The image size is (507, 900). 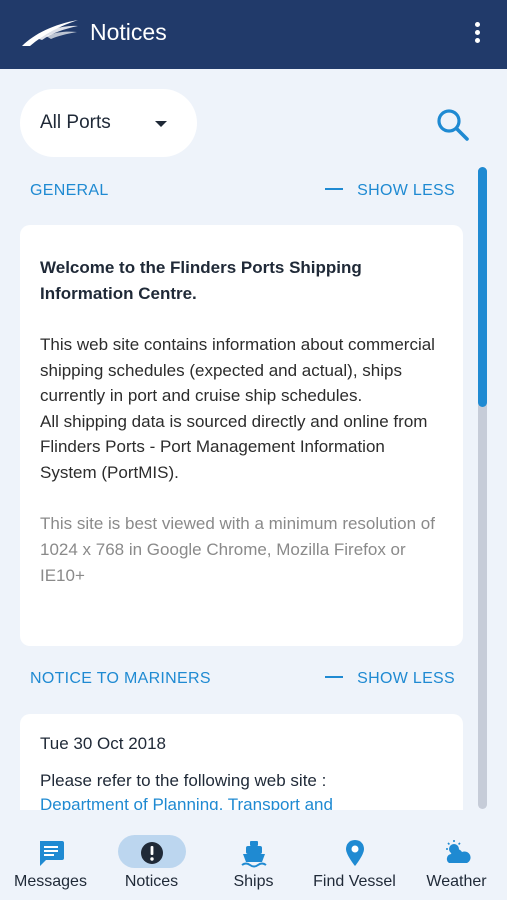 I want to click on alert-icon, so click(x=151, y=853).